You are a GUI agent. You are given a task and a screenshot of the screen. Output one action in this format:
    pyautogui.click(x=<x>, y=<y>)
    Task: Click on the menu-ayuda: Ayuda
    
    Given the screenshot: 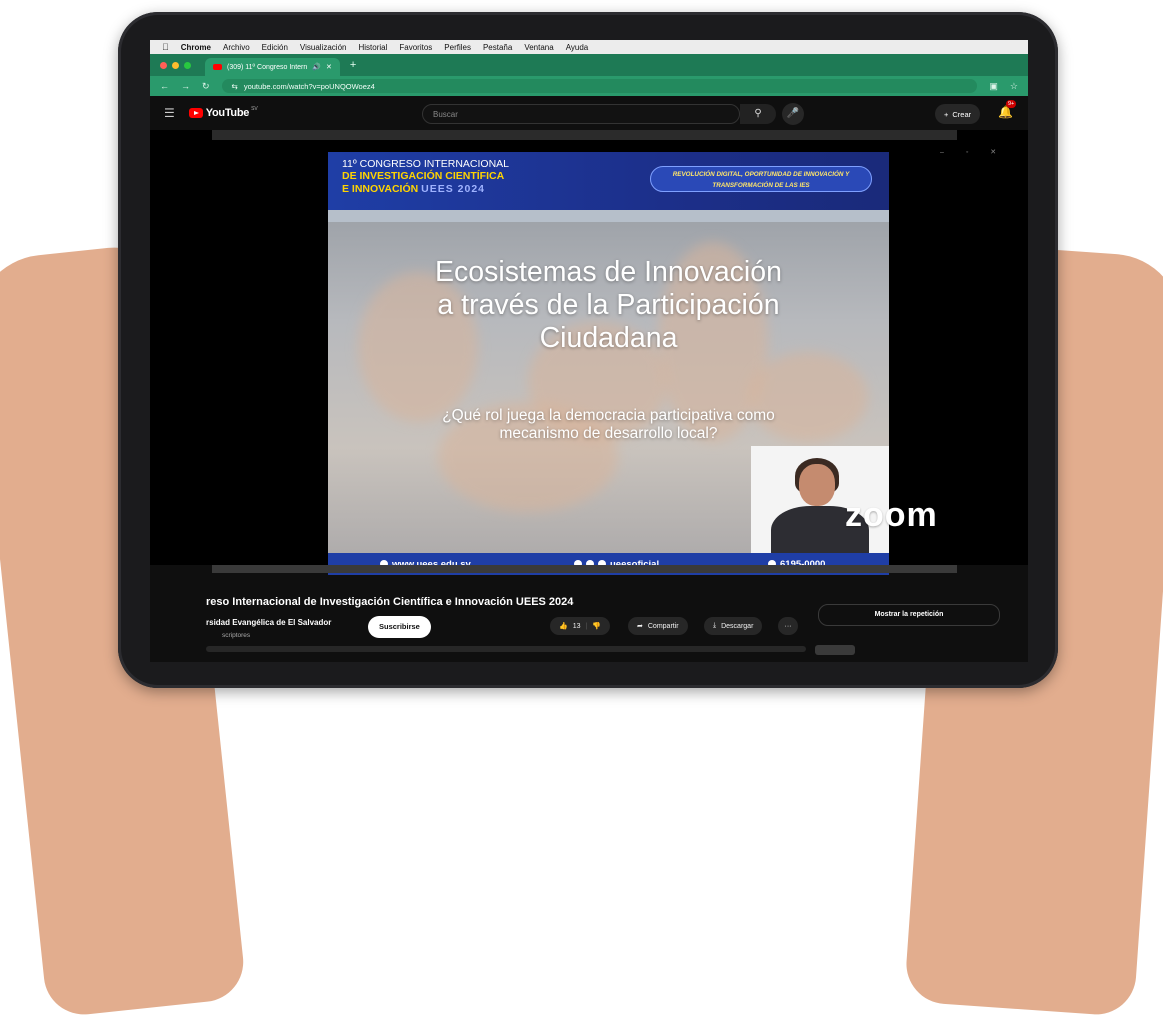 What is the action you would take?
    pyautogui.click(x=577, y=47)
    